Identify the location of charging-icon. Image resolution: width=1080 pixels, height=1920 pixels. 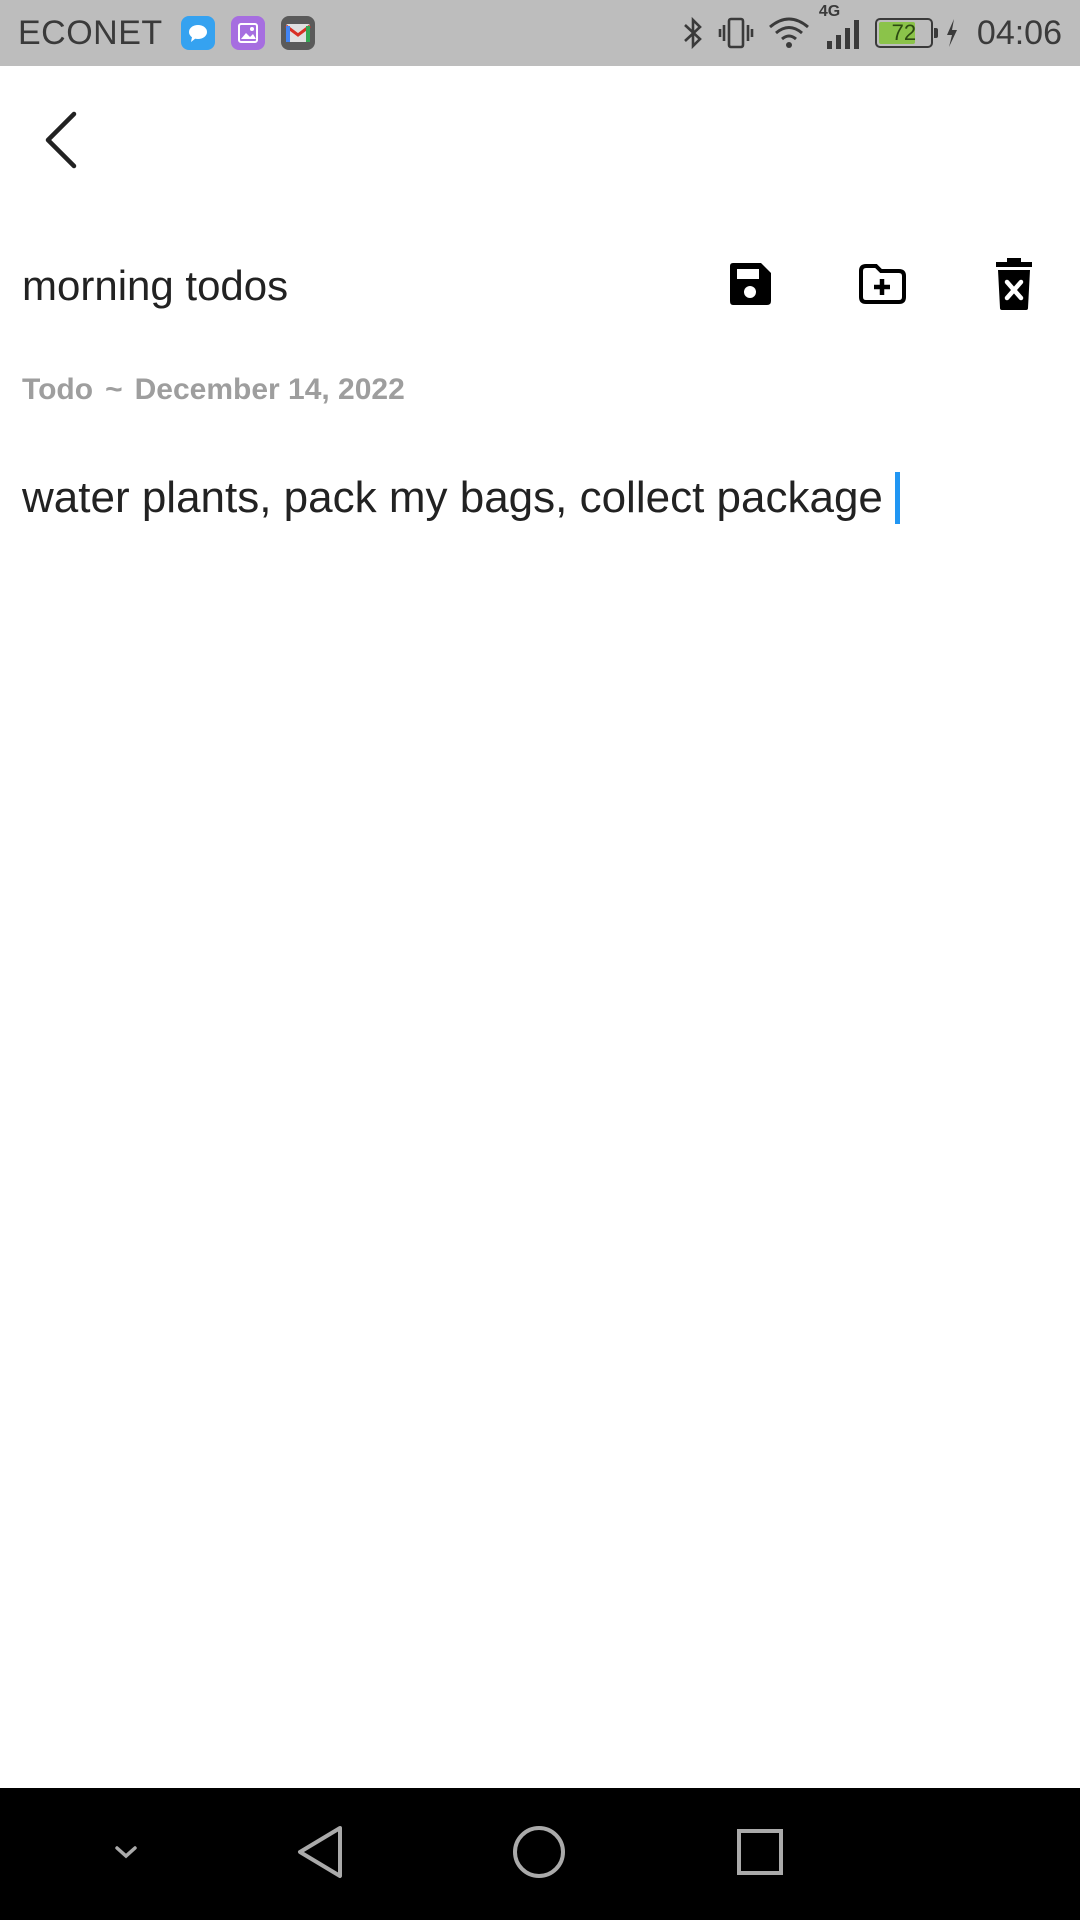
(952, 33).